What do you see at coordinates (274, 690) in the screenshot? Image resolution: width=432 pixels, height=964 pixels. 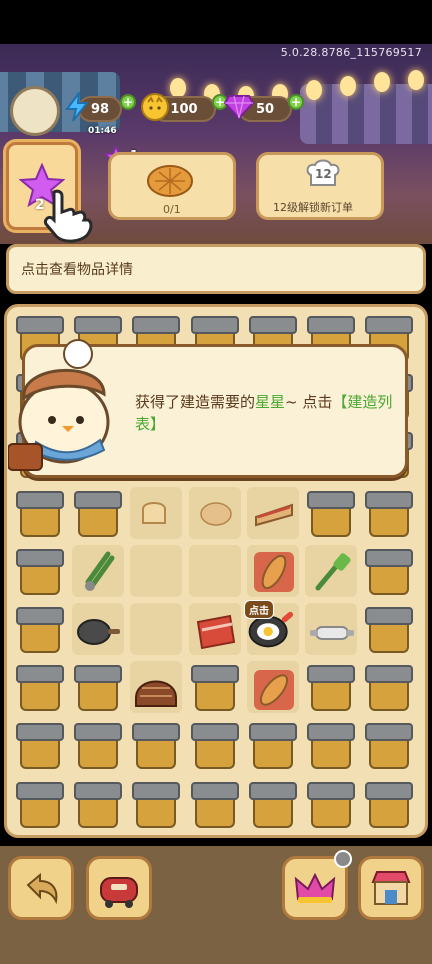 I see `board-item-sausage-bread` at bounding box center [274, 690].